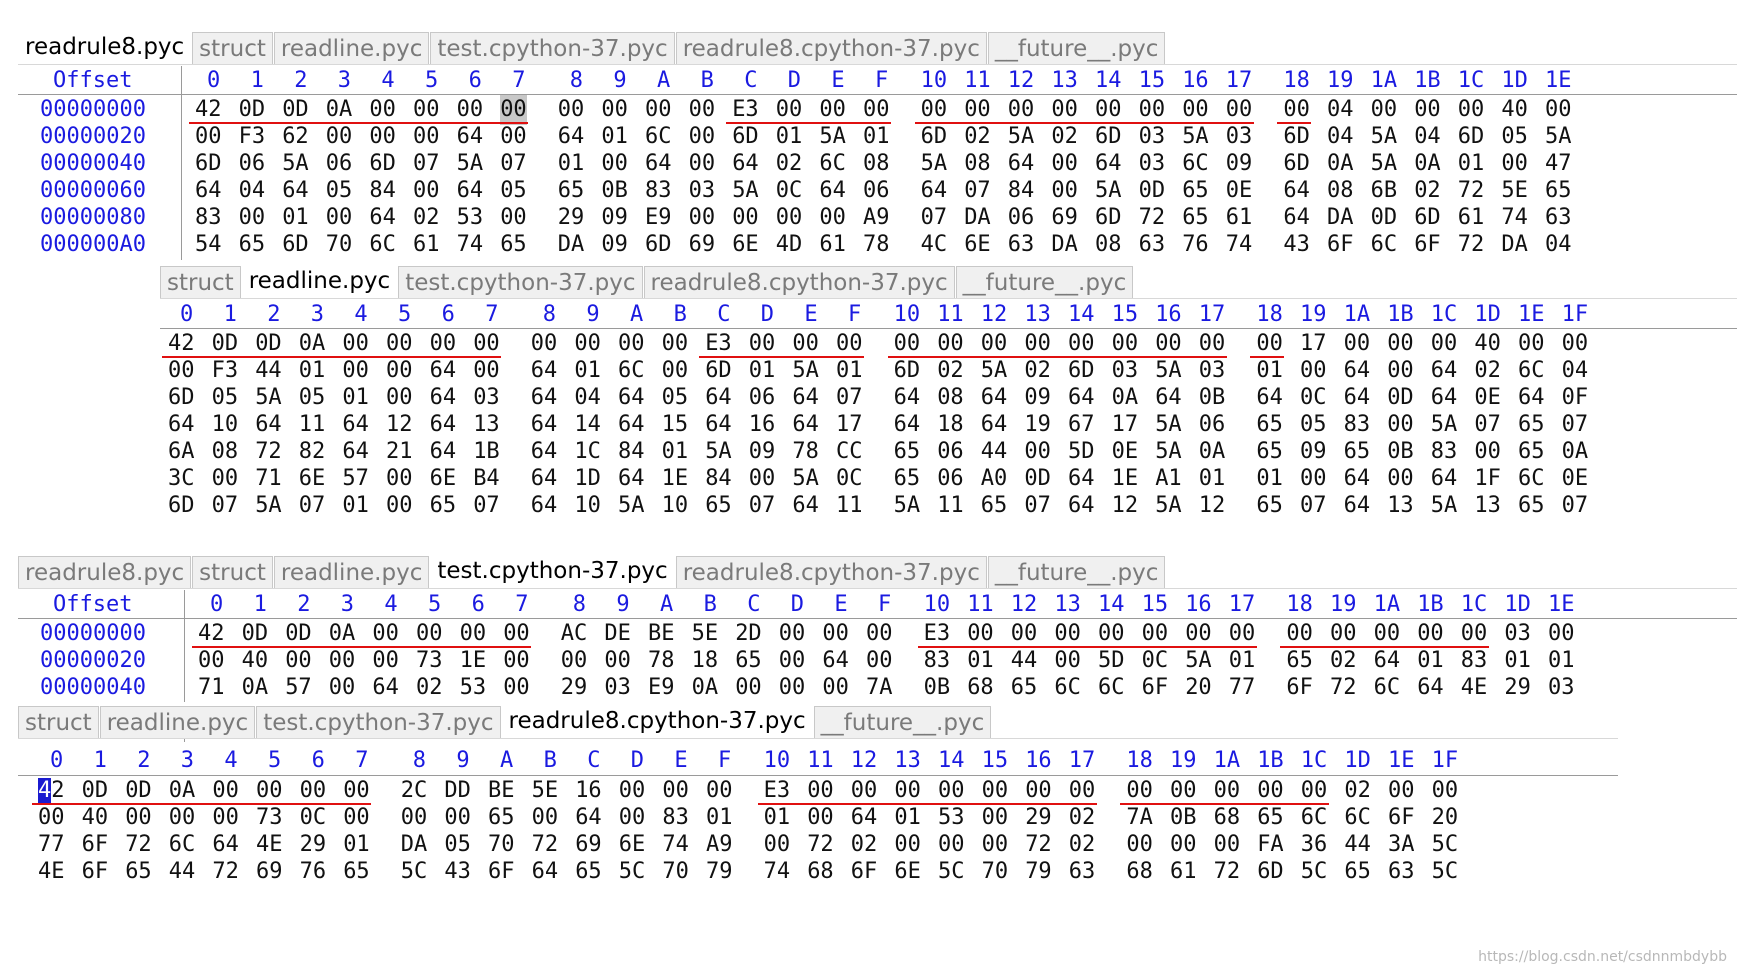 The width and height of the screenshot is (1737, 969). What do you see at coordinates (1064, 245) in the screenshot?
I see `hex-byte: DA` at bounding box center [1064, 245].